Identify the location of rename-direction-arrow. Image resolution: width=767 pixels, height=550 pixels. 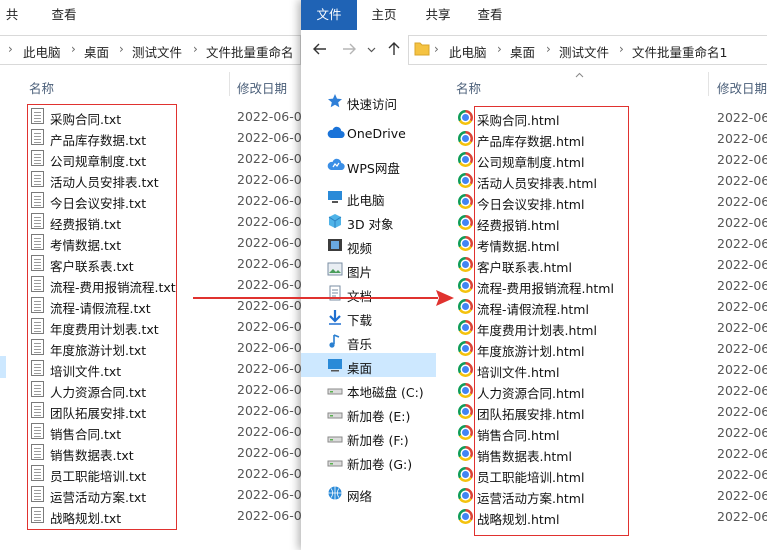
(323, 298).